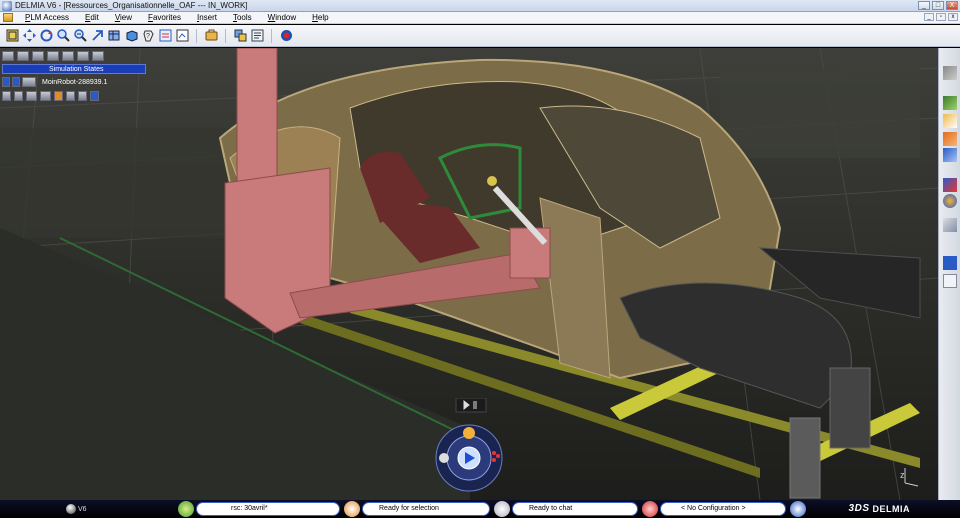  I want to click on iso-view-icon, so click(114, 36).